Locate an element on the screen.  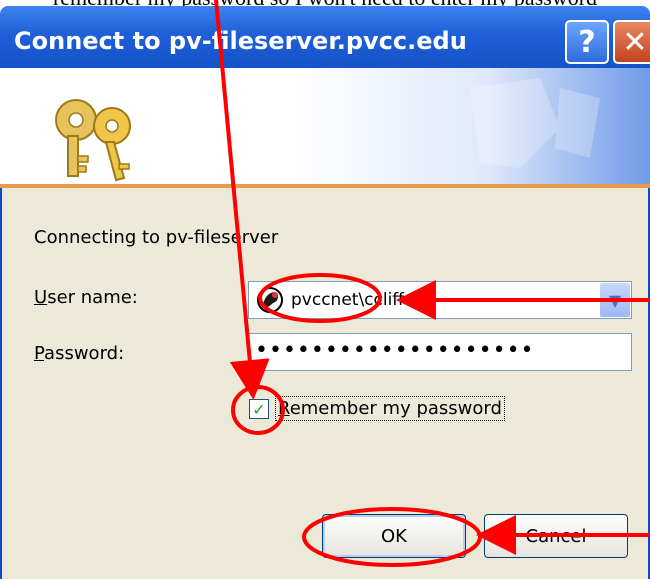
close-icon: ✕ is located at coordinates (635, 42).